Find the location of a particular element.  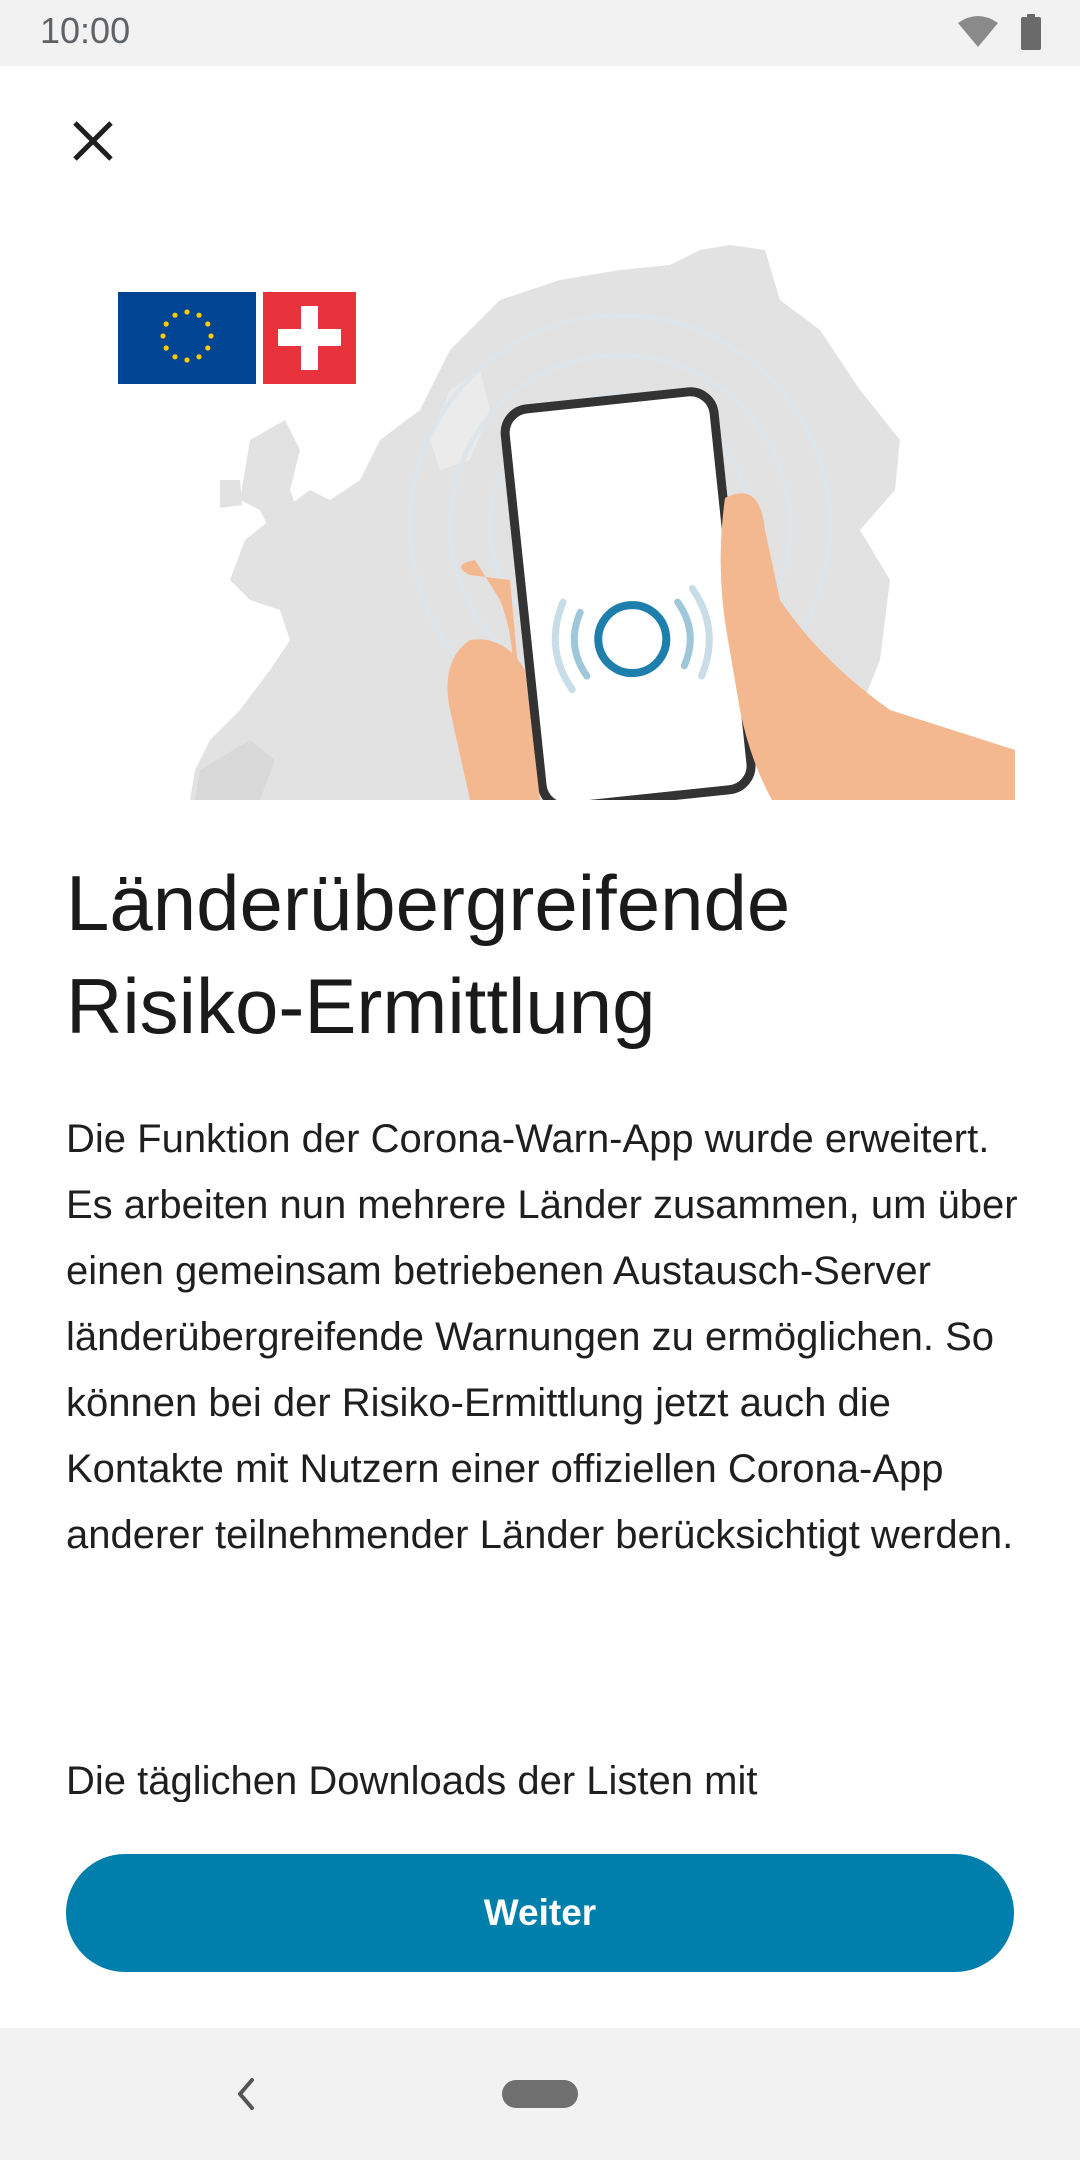

status-bar: 10:00 is located at coordinates (540, 33).